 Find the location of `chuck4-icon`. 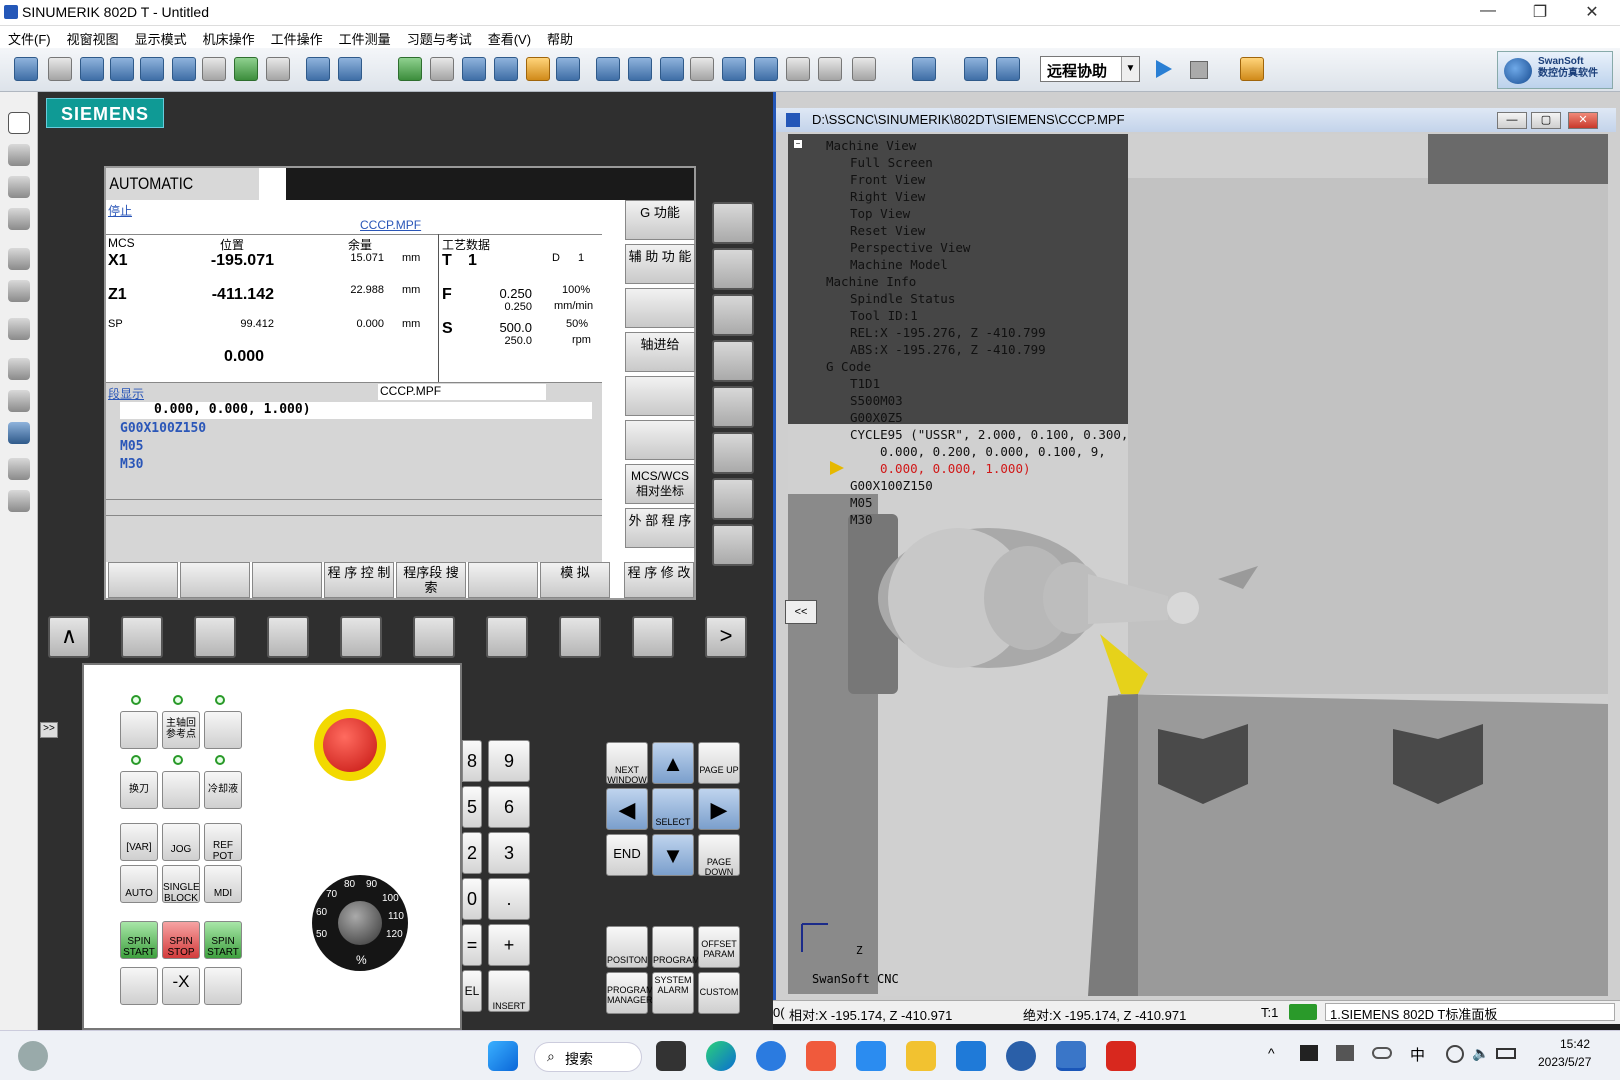

chuck4-icon is located at coordinates (702, 69).